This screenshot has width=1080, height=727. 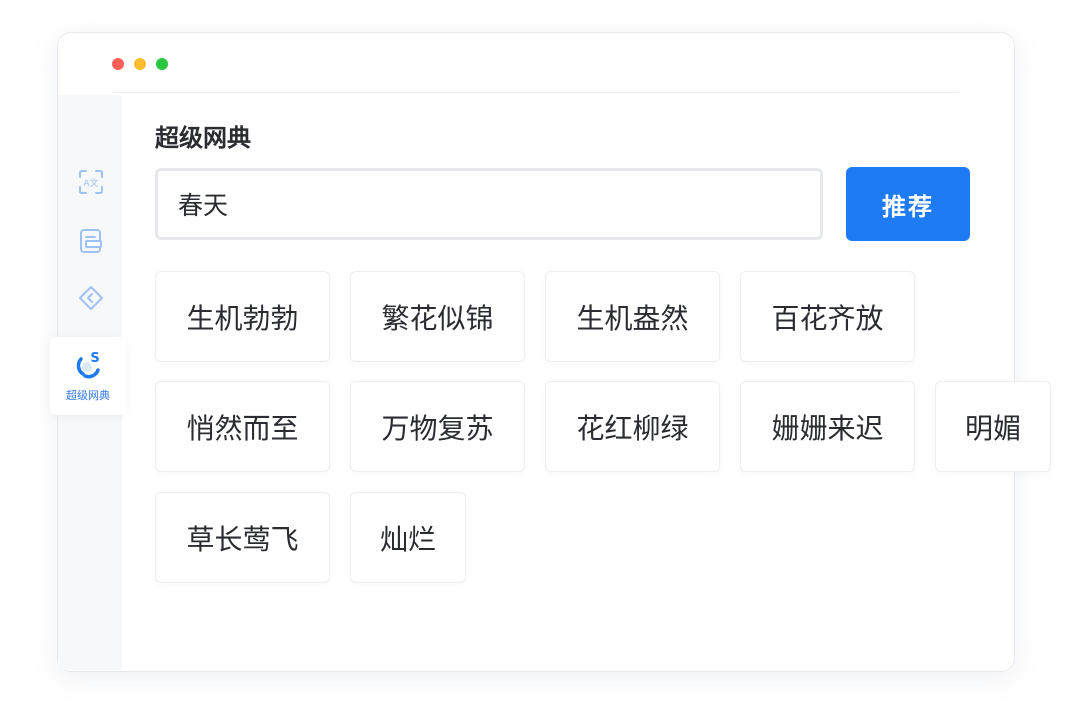 I want to click on result-chip: 繁花似锦, so click(x=437, y=316).